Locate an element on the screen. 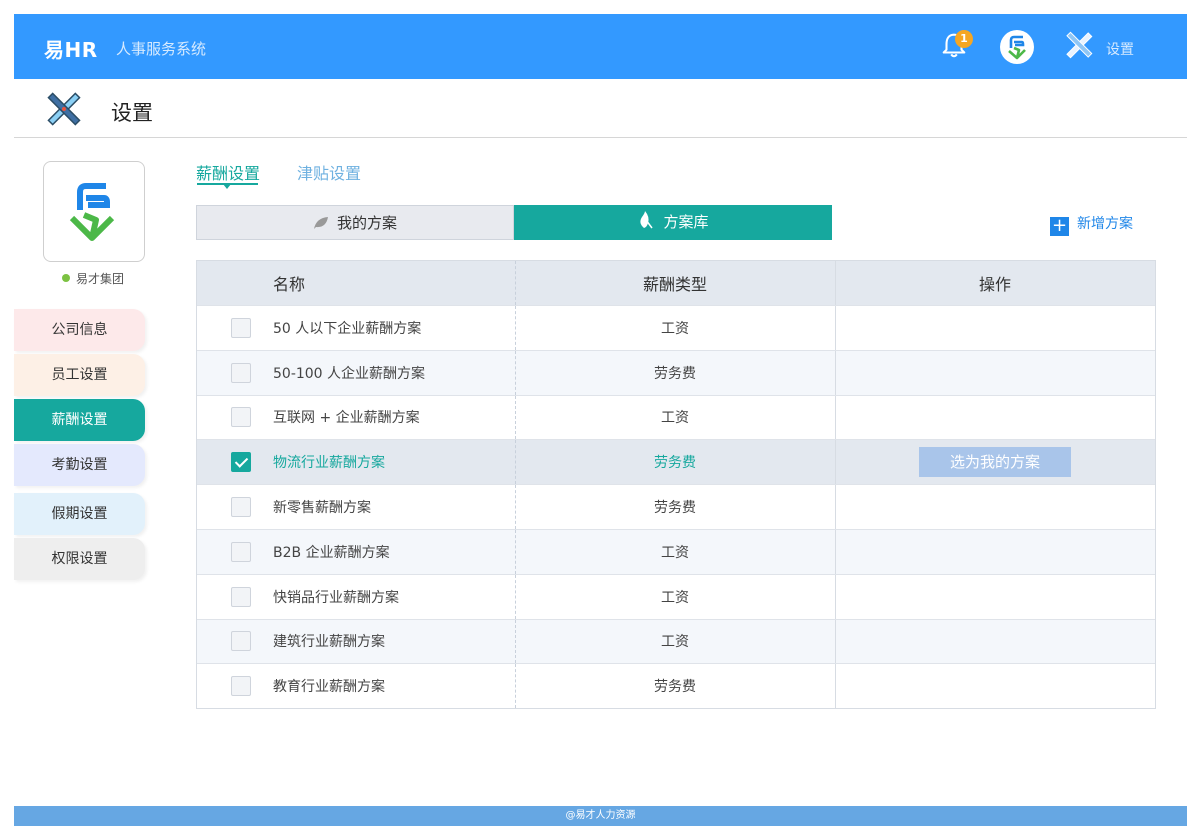  sidebar-item-permission-settings: 权限设置 is located at coordinates (79, 559).